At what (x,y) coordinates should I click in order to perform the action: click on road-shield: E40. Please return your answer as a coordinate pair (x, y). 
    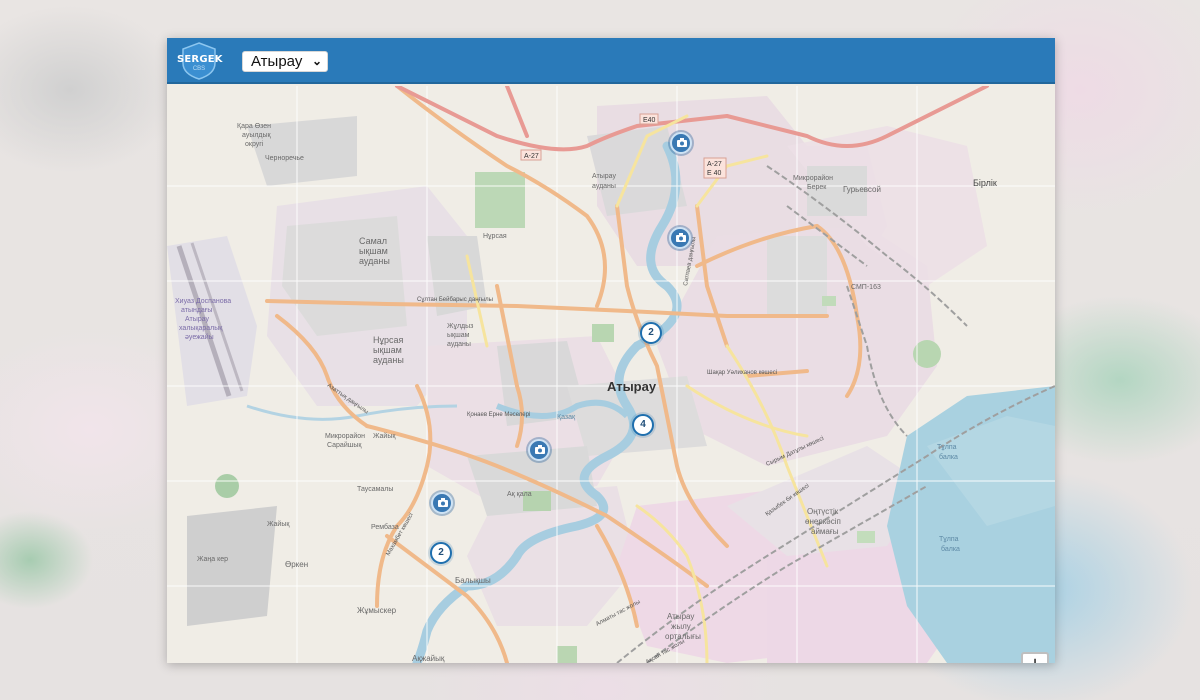
    Looking at the image, I should click on (649, 120).